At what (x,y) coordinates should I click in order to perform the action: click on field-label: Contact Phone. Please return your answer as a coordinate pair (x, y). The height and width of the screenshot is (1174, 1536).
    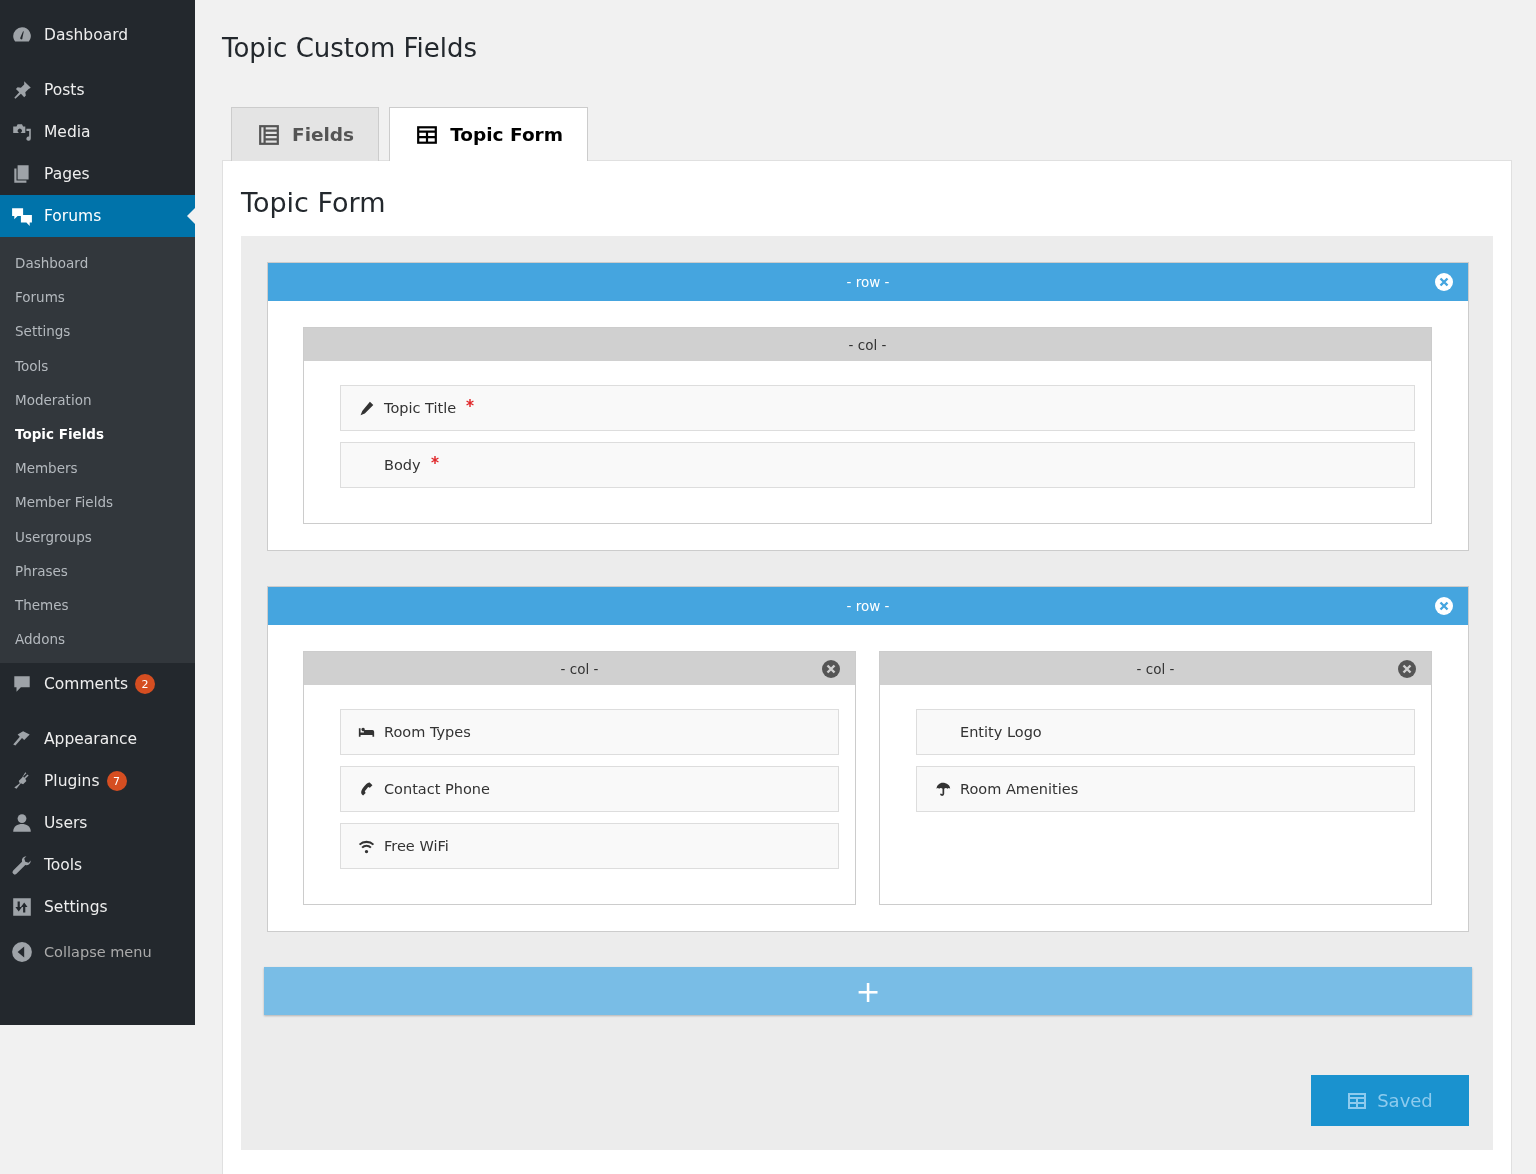
    Looking at the image, I should click on (437, 789).